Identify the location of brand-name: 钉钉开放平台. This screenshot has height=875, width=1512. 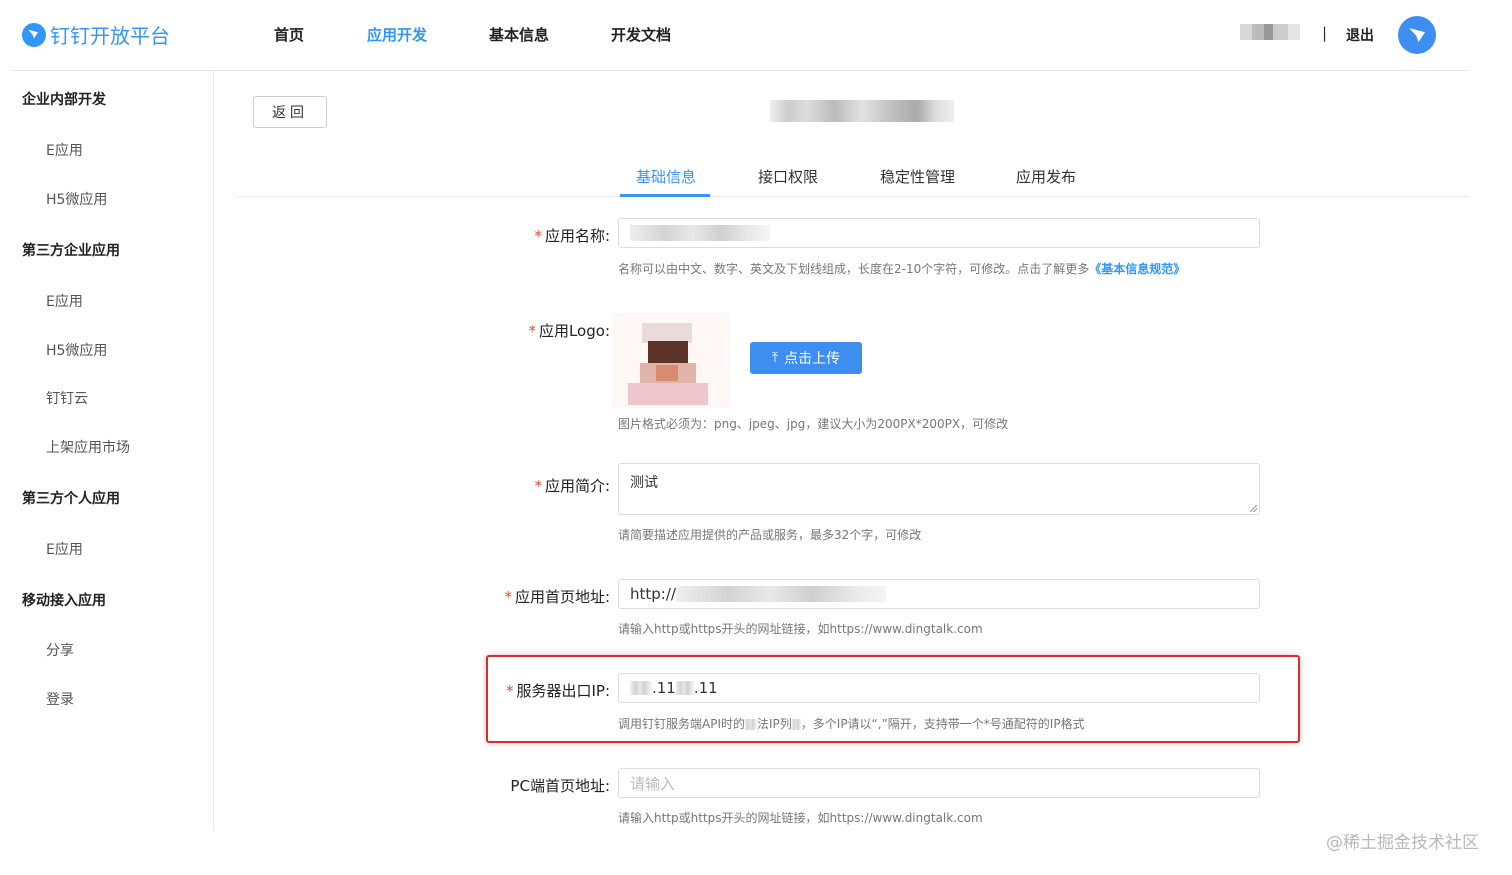
(110, 36).